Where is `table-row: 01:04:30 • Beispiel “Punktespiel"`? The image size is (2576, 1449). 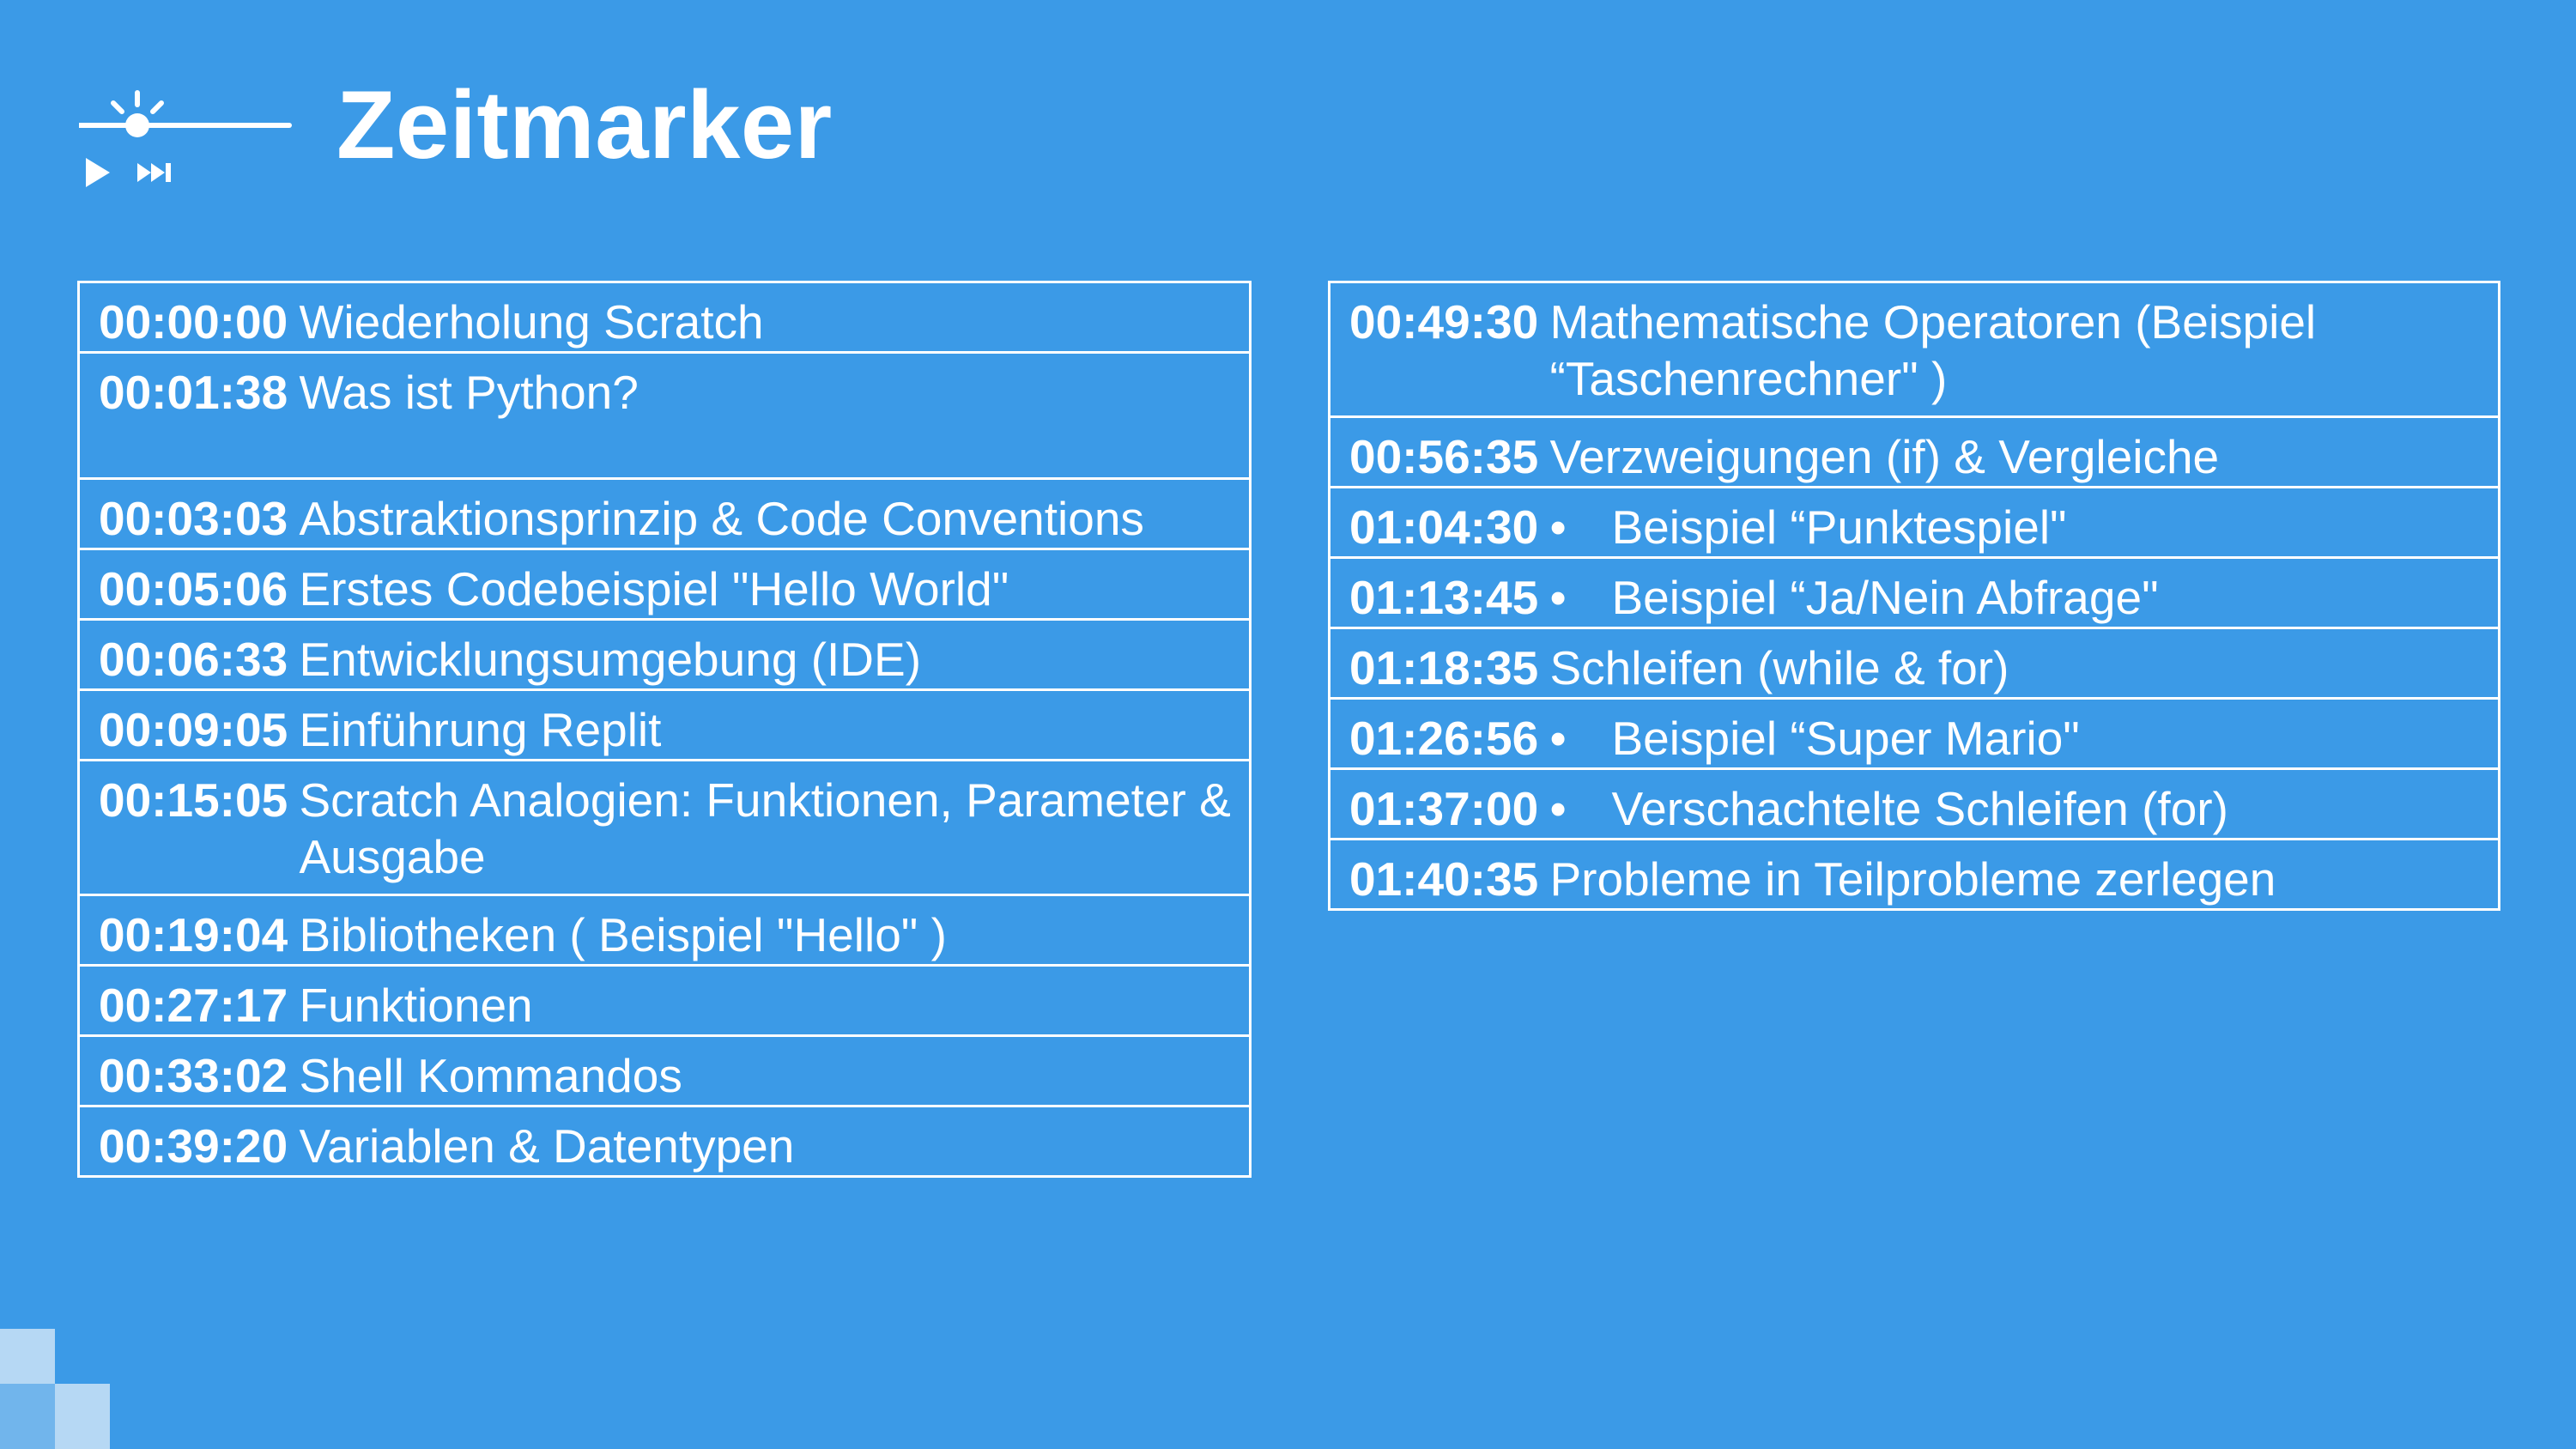 table-row: 01:04:30 • Beispiel “Punktespiel" is located at coordinates (1915, 522).